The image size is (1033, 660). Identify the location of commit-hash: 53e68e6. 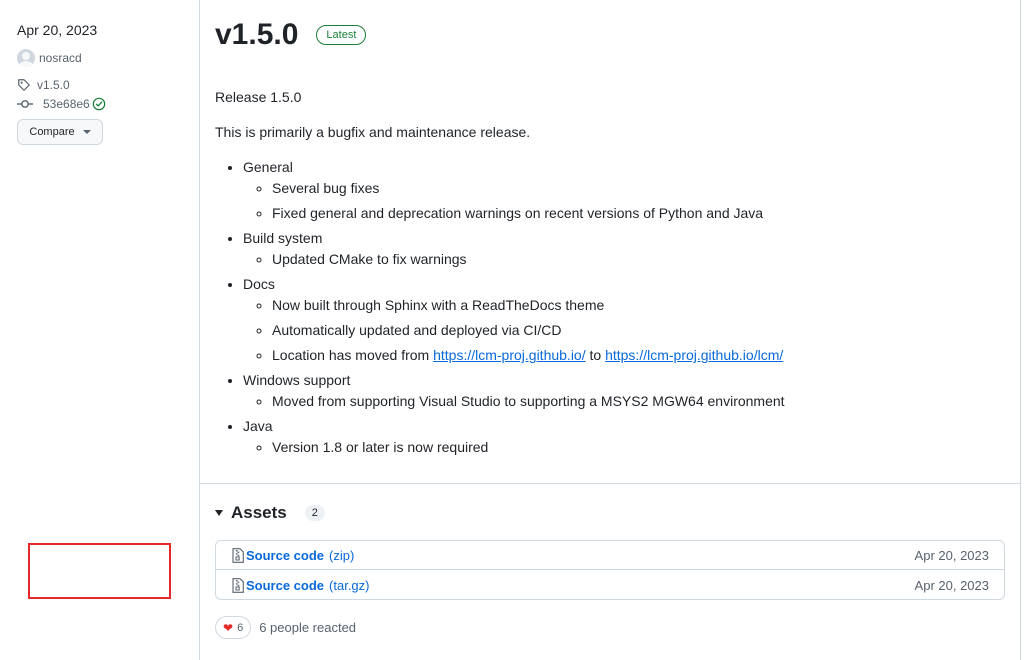
(66, 104).